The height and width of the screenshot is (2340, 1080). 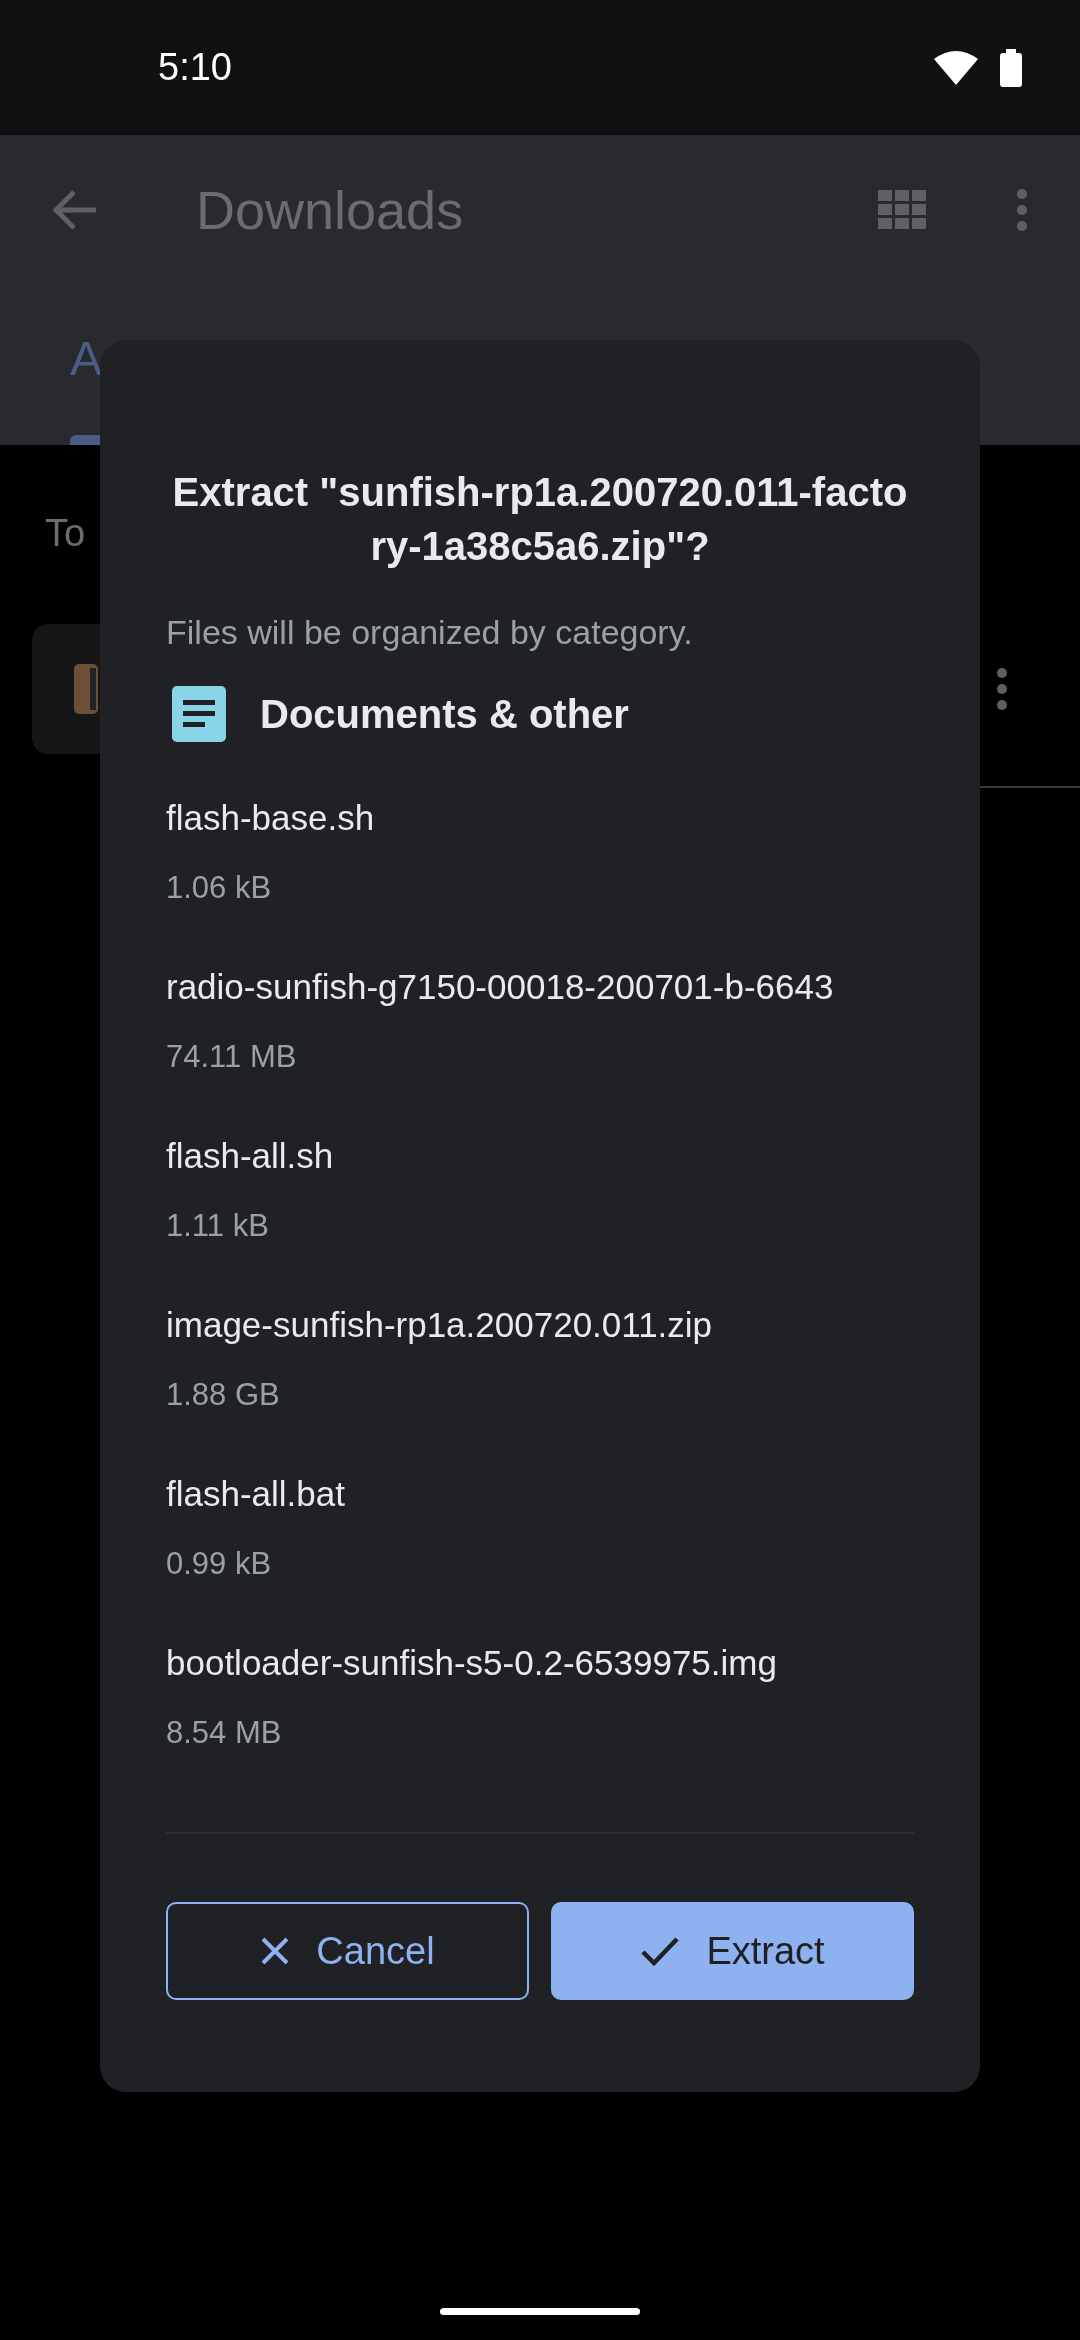 I want to click on back-arrow-icon, so click(x=75, y=210).